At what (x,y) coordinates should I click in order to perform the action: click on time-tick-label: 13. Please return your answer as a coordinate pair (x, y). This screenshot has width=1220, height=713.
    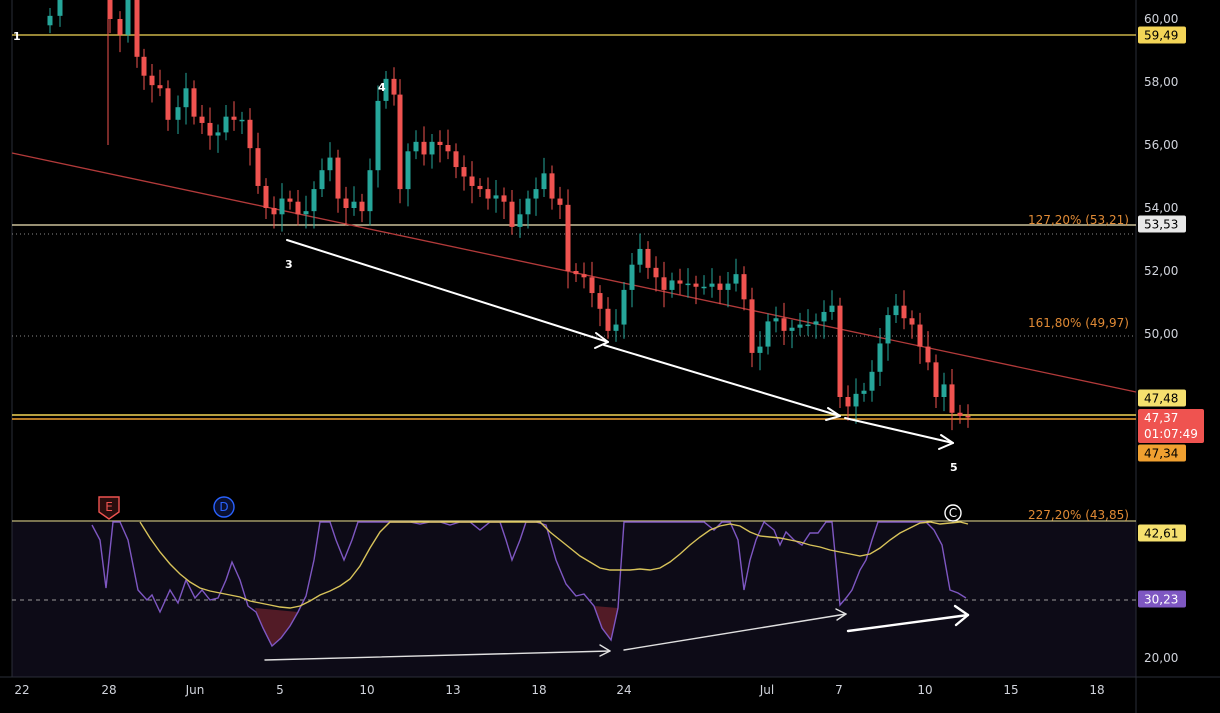
    Looking at the image, I should click on (452, 690).